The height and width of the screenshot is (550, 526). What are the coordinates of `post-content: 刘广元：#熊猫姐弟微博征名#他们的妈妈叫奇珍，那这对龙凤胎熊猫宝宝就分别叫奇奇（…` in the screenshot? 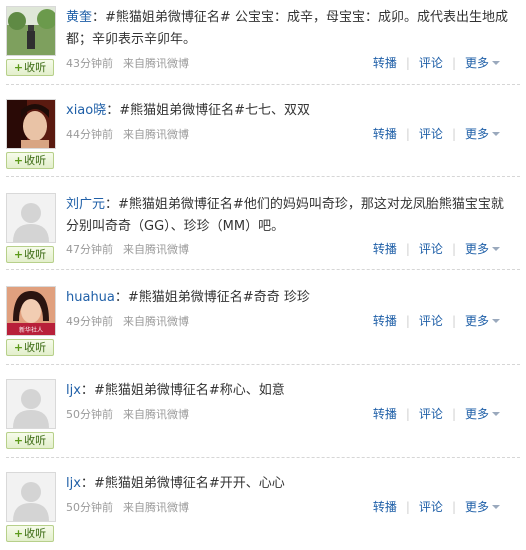 It's located at (289, 216).